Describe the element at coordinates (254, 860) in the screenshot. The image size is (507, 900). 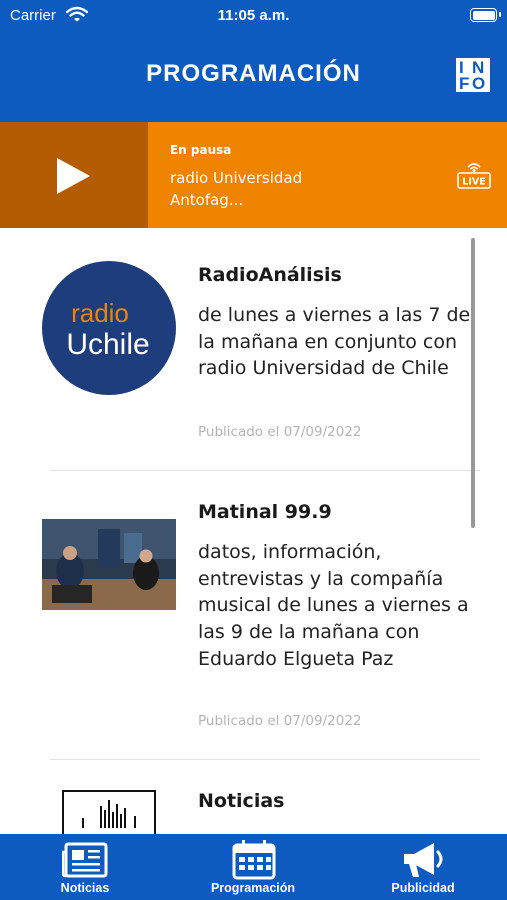
I see `calendar-icon` at that location.